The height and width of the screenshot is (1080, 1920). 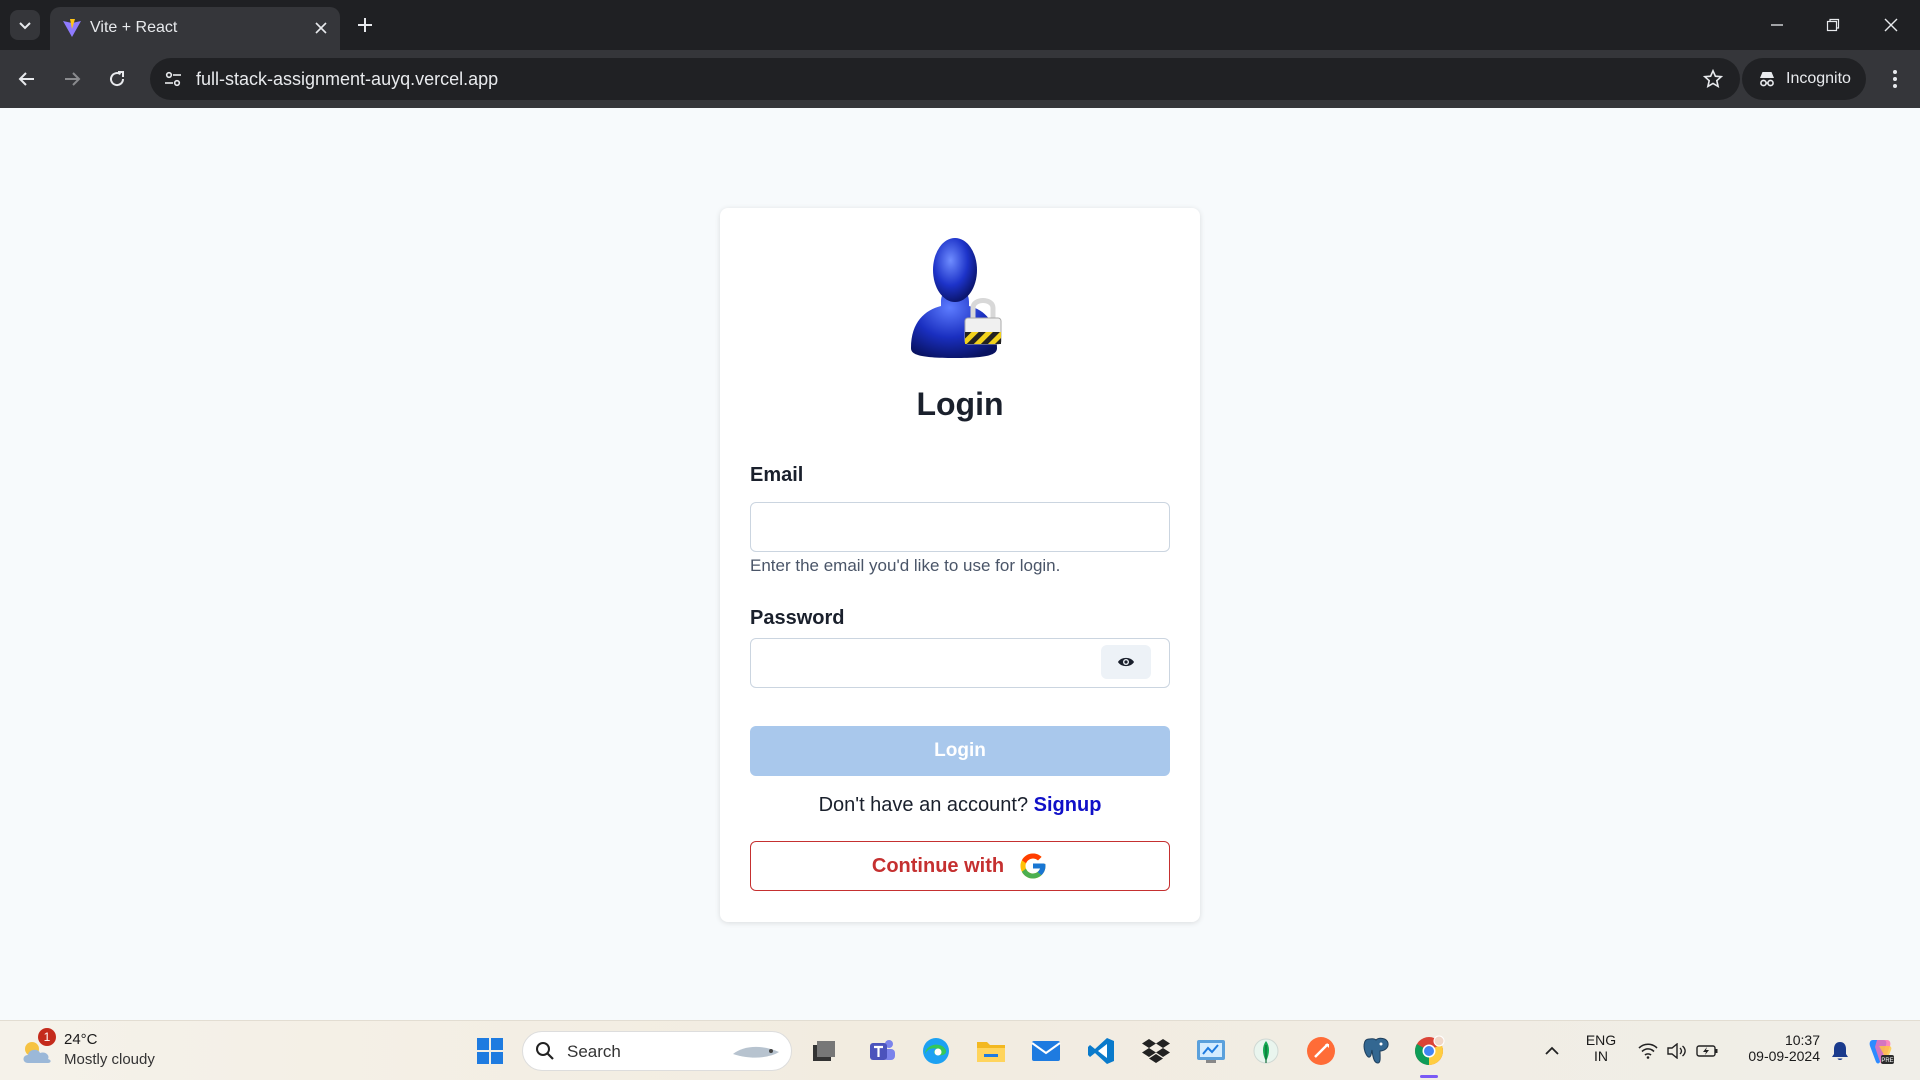 I want to click on postman-button, so click(x=1321, y=1051).